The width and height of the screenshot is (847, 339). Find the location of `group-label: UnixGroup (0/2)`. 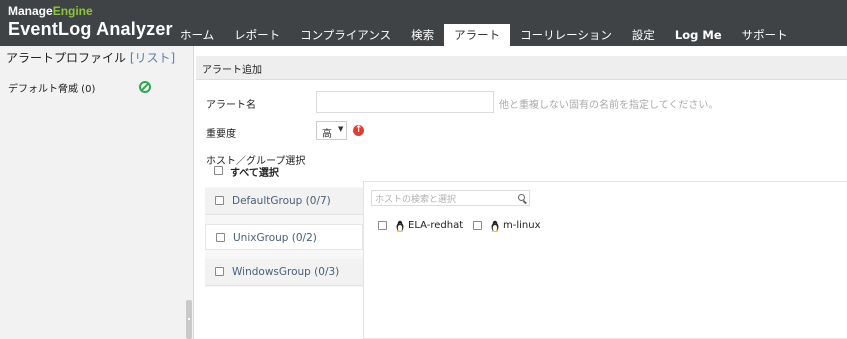

group-label: UnixGroup (0/2) is located at coordinates (275, 238).